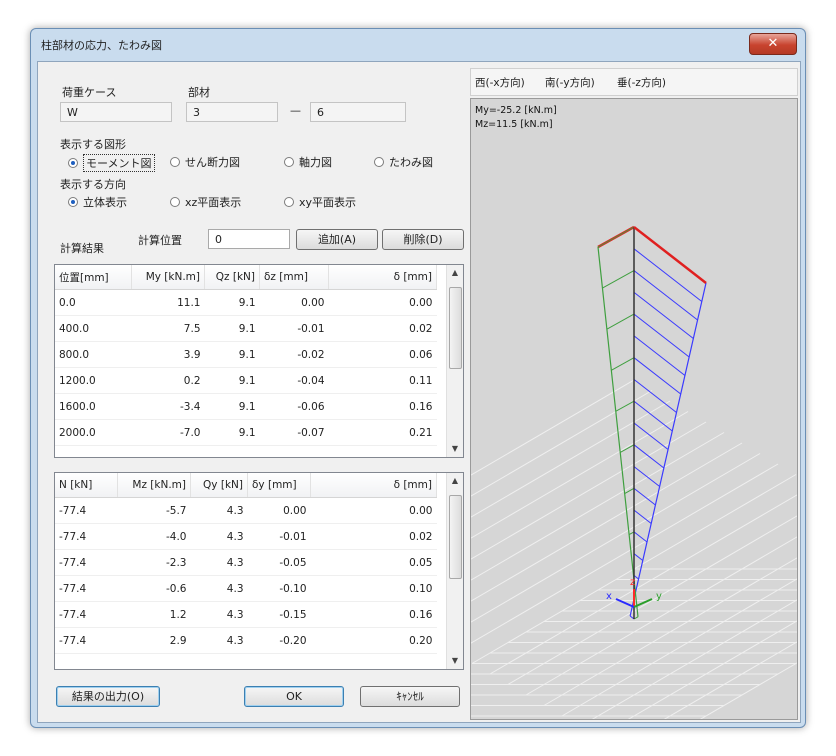 The image size is (836, 756). What do you see at coordinates (279, 485) in the screenshot?
I see `col-header: δy [mm]` at bounding box center [279, 485].